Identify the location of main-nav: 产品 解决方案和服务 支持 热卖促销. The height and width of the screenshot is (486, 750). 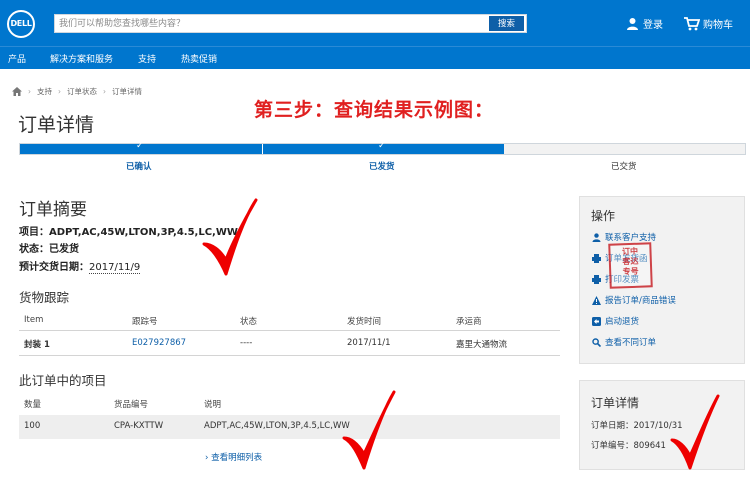
(375, 57).